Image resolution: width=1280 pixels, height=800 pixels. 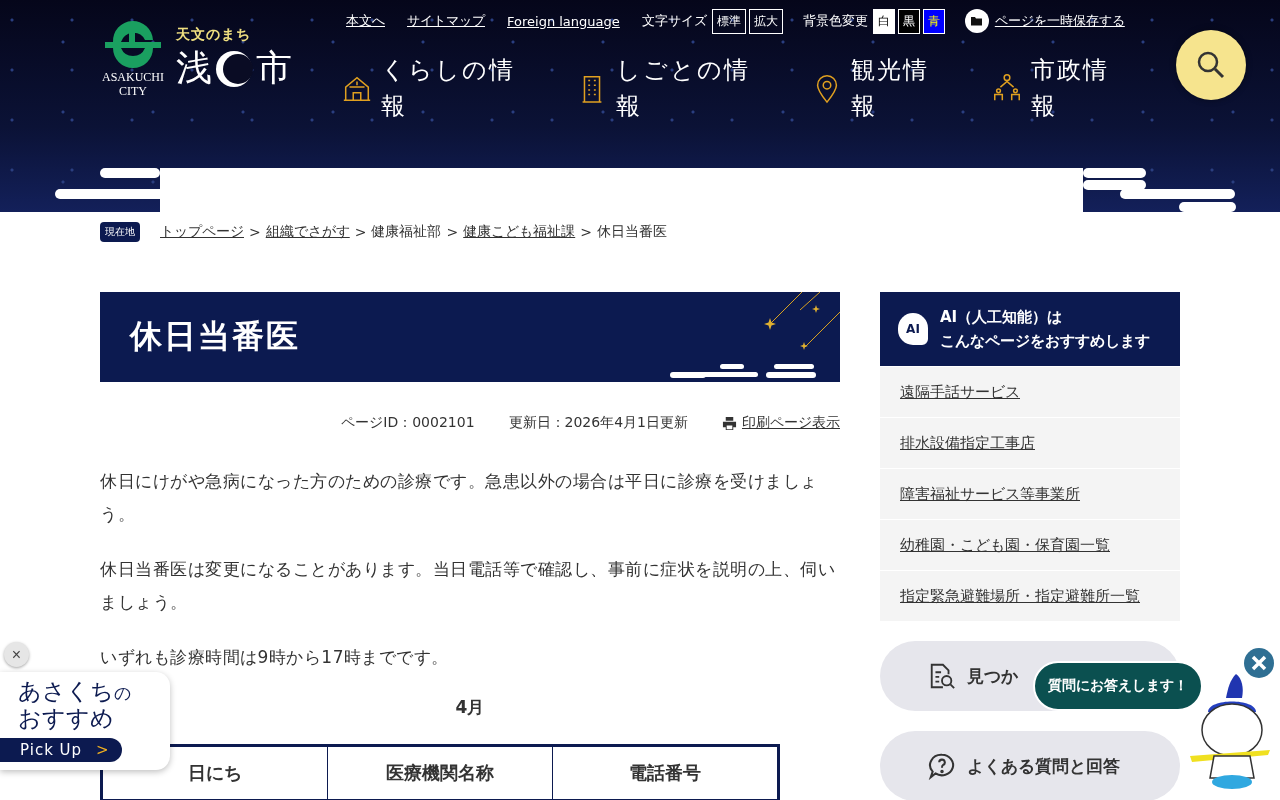 What do you see at coordinates (598, 423) in the screenshot?
I see `updated-date: 更新日：2026年4月1日更新` at bounding box center [598, 423].